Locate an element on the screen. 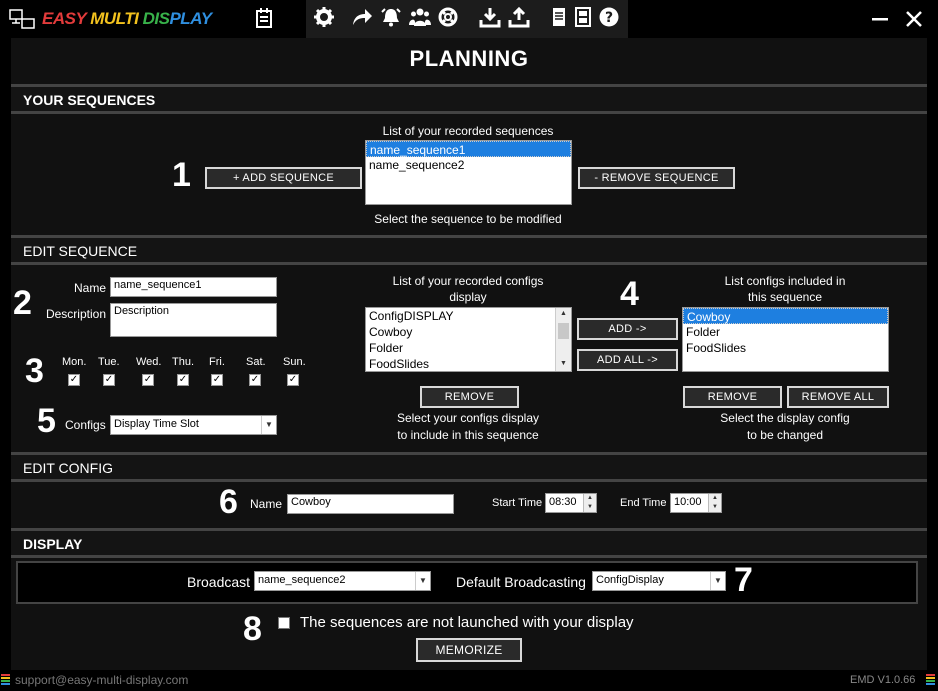 Image resolution: width=938 pixels, height=691 pixels. page-title: PLANNING is located at coordinates (469, 58).